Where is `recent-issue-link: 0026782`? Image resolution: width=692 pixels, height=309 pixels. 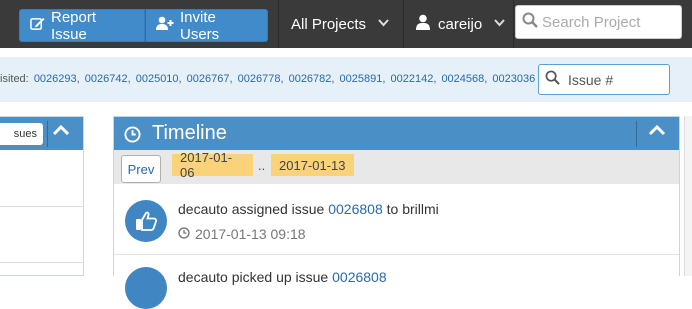 recent-issue-link: 0026782 is located at coordinates (310, 79).